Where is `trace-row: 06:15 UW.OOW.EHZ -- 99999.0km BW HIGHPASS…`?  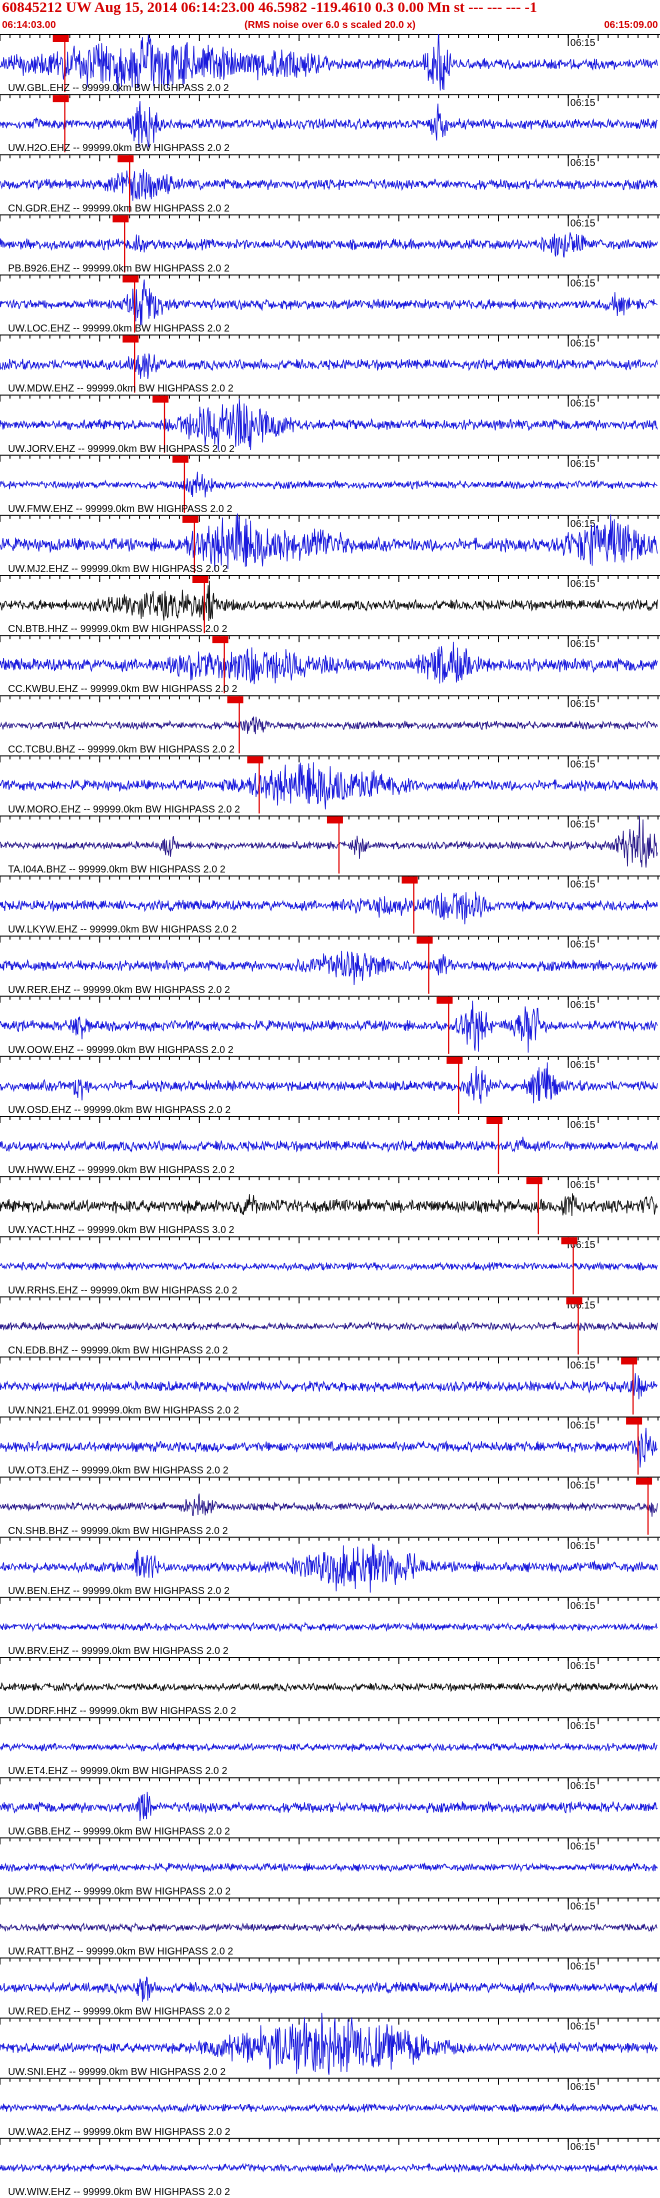
trace-row: 06:15 UW.OOW.EHZ -- 99999.0km BW HIGHPASS… is located at coordinates (330, 1025).